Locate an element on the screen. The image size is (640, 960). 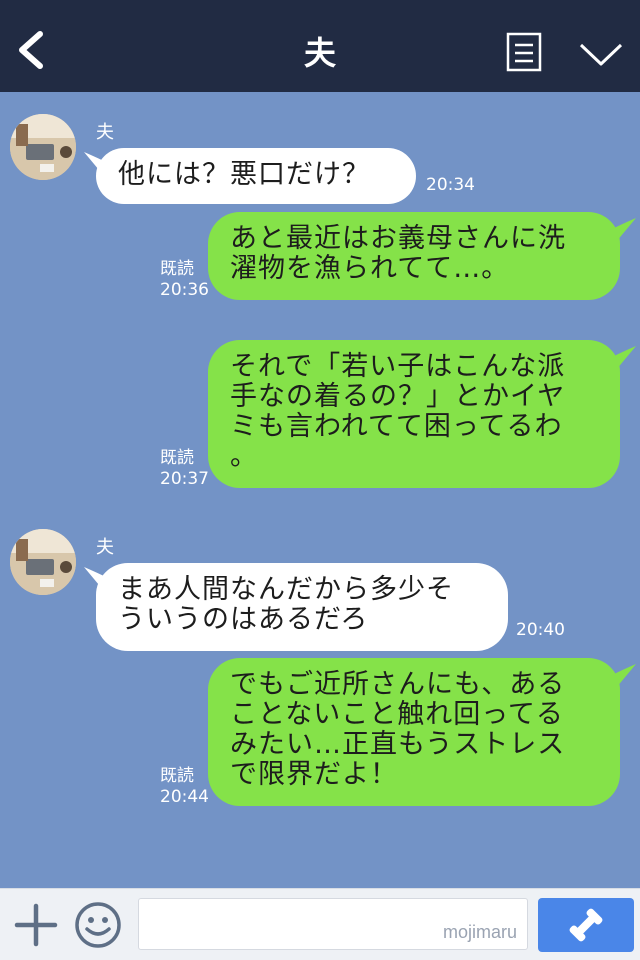
message-bubble-outgoing: それで「若い子はこんな派 手なの着るの？」とかイヤ ミも言われてて困ってるわ 。 is located at coordinates (414, 414).